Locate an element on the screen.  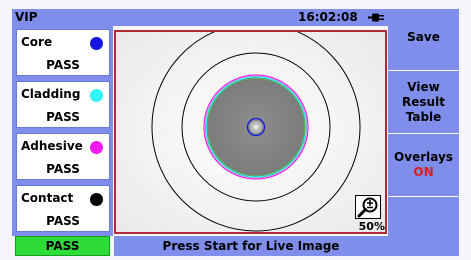
adhesive-status: PASS is located at coordinates (63, 169).